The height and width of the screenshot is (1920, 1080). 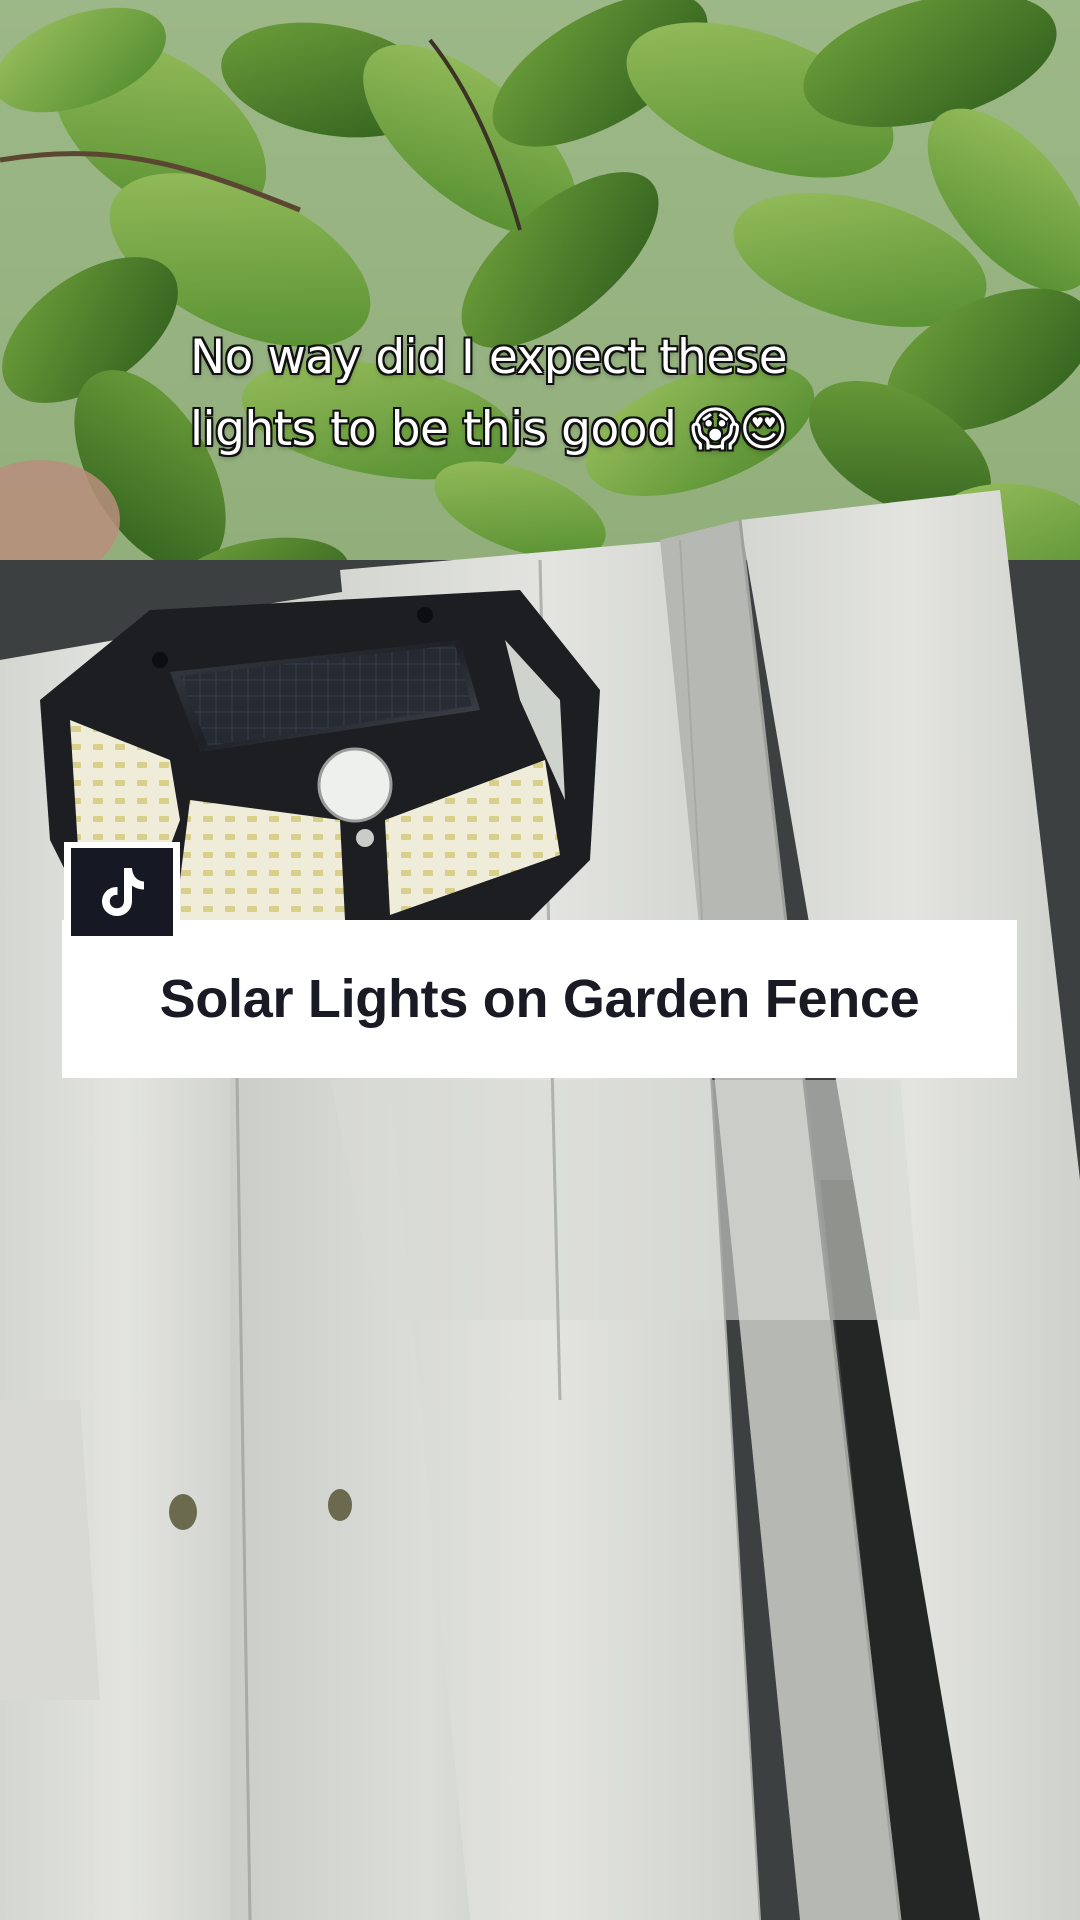 I want to click on tiktok-badge, so click(x=122, y=892).